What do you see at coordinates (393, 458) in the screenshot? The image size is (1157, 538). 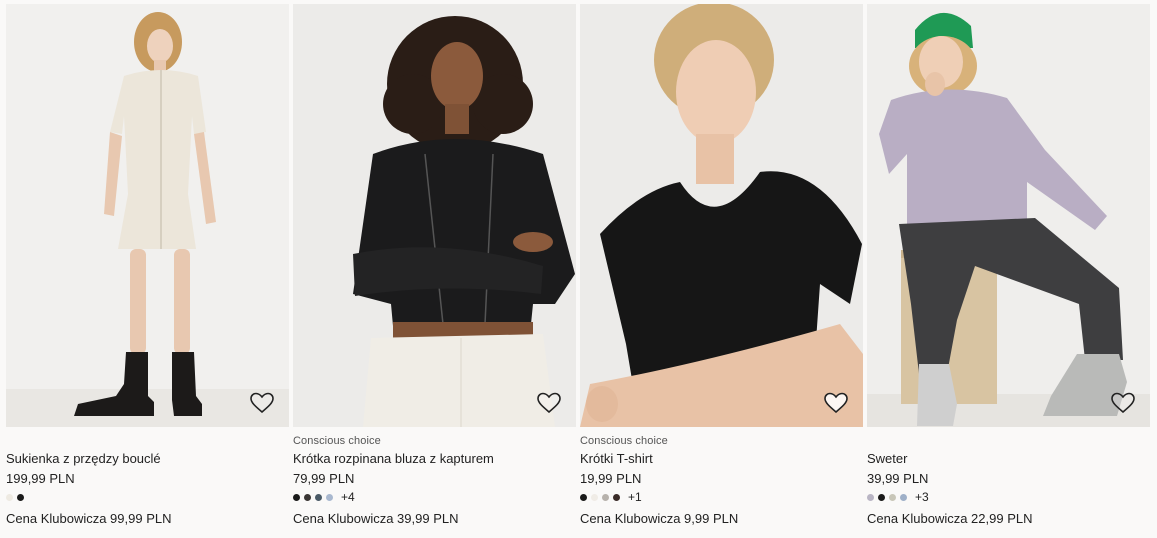 I see `product-name: Krótka rozpinana bluza z kapturem` at bounding box center [393, 458].